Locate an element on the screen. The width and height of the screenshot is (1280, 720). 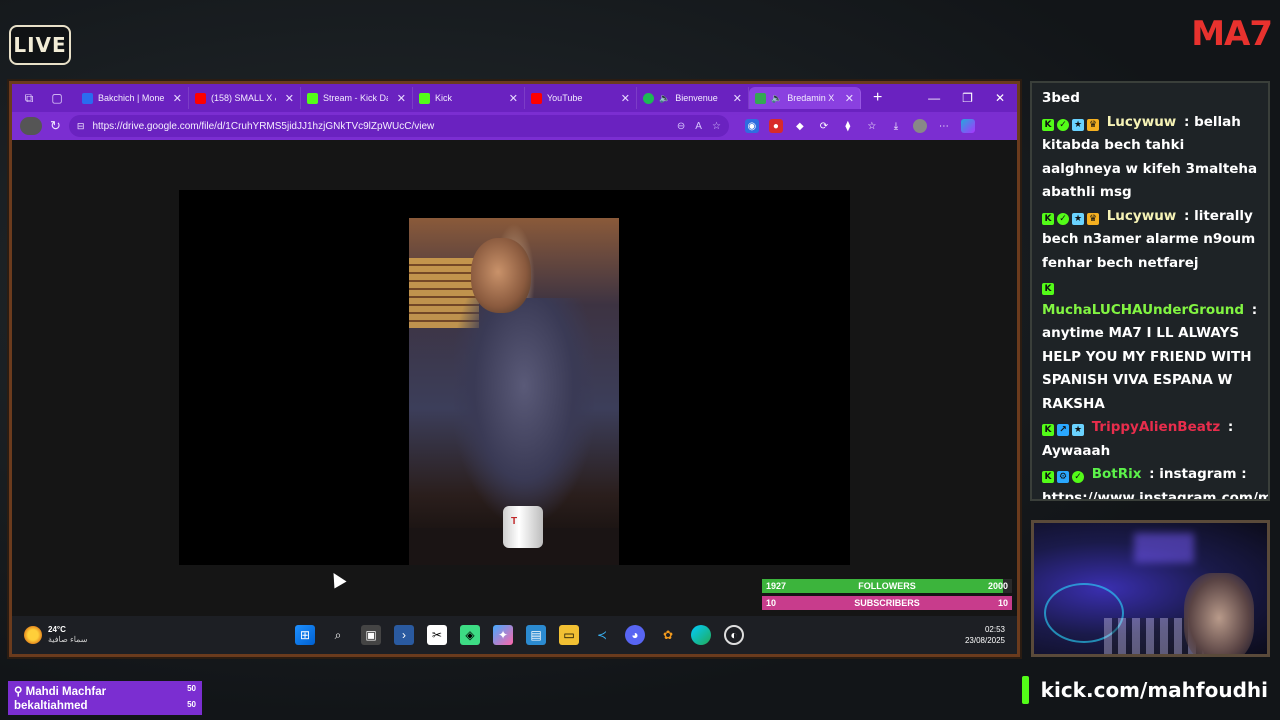
omnibox-tools: ⊖ A ☆ is located at coordinates (699, 126).